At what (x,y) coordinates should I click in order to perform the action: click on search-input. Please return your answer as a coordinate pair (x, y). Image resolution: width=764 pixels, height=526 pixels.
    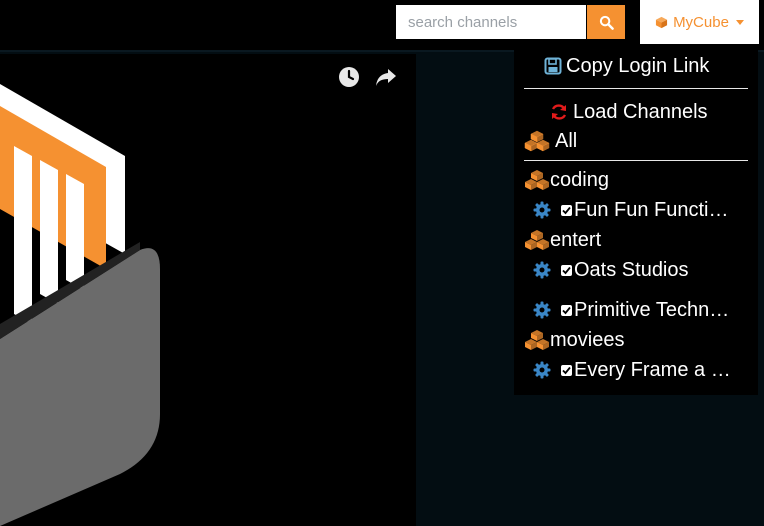
    Looking at the image, I should click on (491, 22).